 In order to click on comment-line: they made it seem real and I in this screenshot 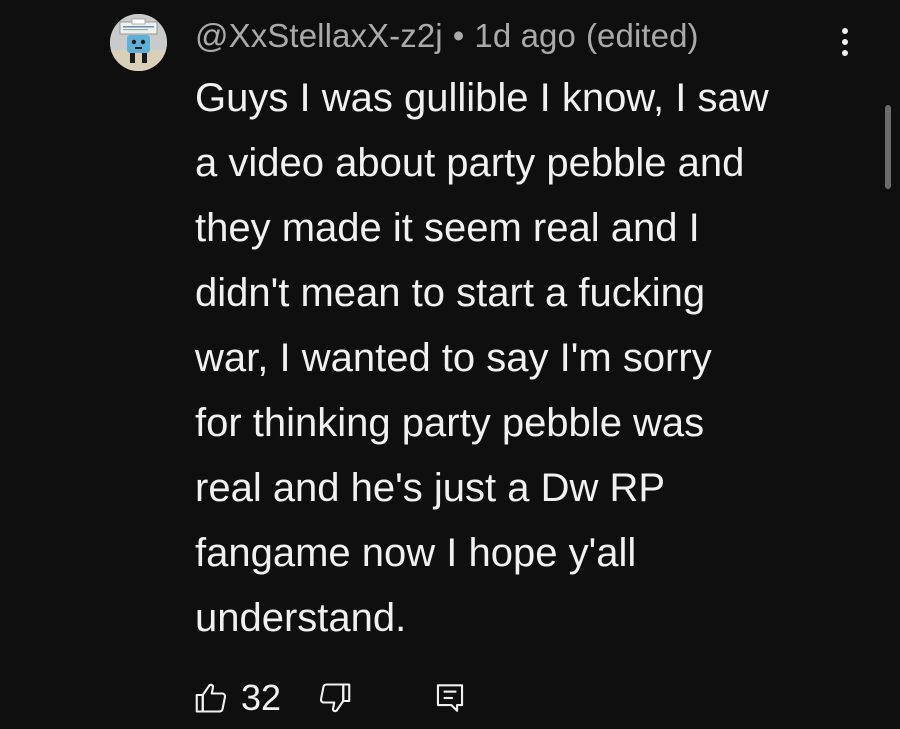, I will do `click(447, 228)`.